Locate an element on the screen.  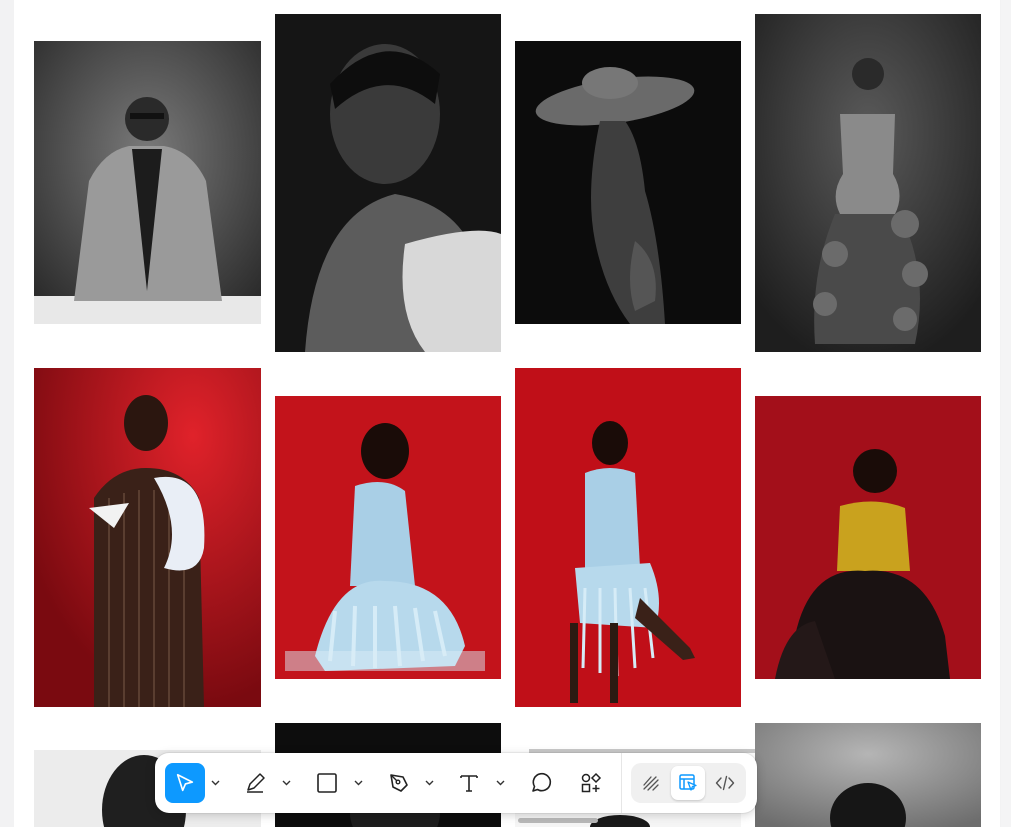
move-tool-chevron is located at coordinates (215, 783).